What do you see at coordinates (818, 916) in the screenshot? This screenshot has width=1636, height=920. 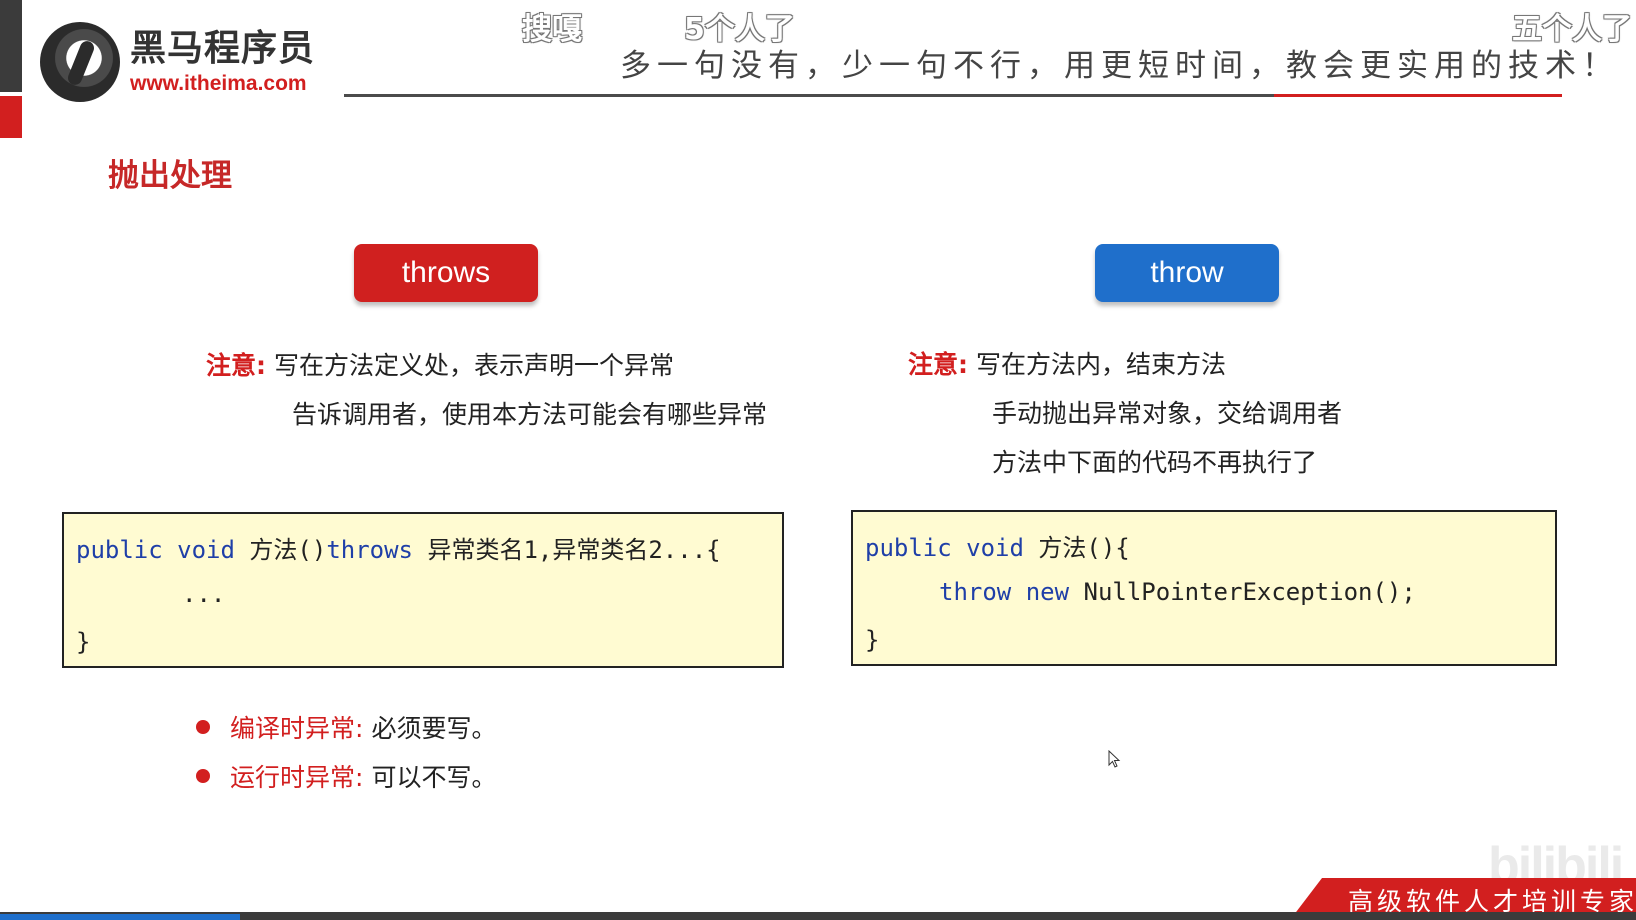 I see `video-progress-track` at bounding box center [818, 916].